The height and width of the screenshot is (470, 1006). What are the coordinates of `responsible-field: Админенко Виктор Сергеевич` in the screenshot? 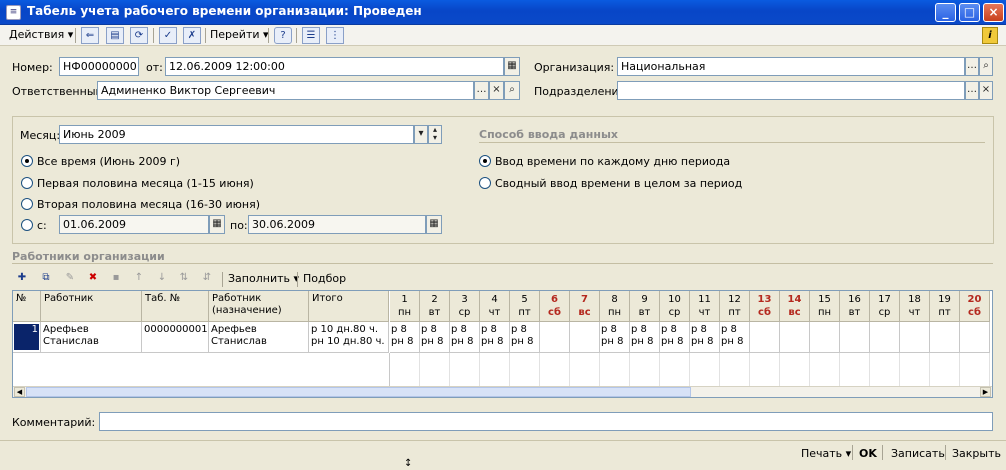 It's located at (285, 90).